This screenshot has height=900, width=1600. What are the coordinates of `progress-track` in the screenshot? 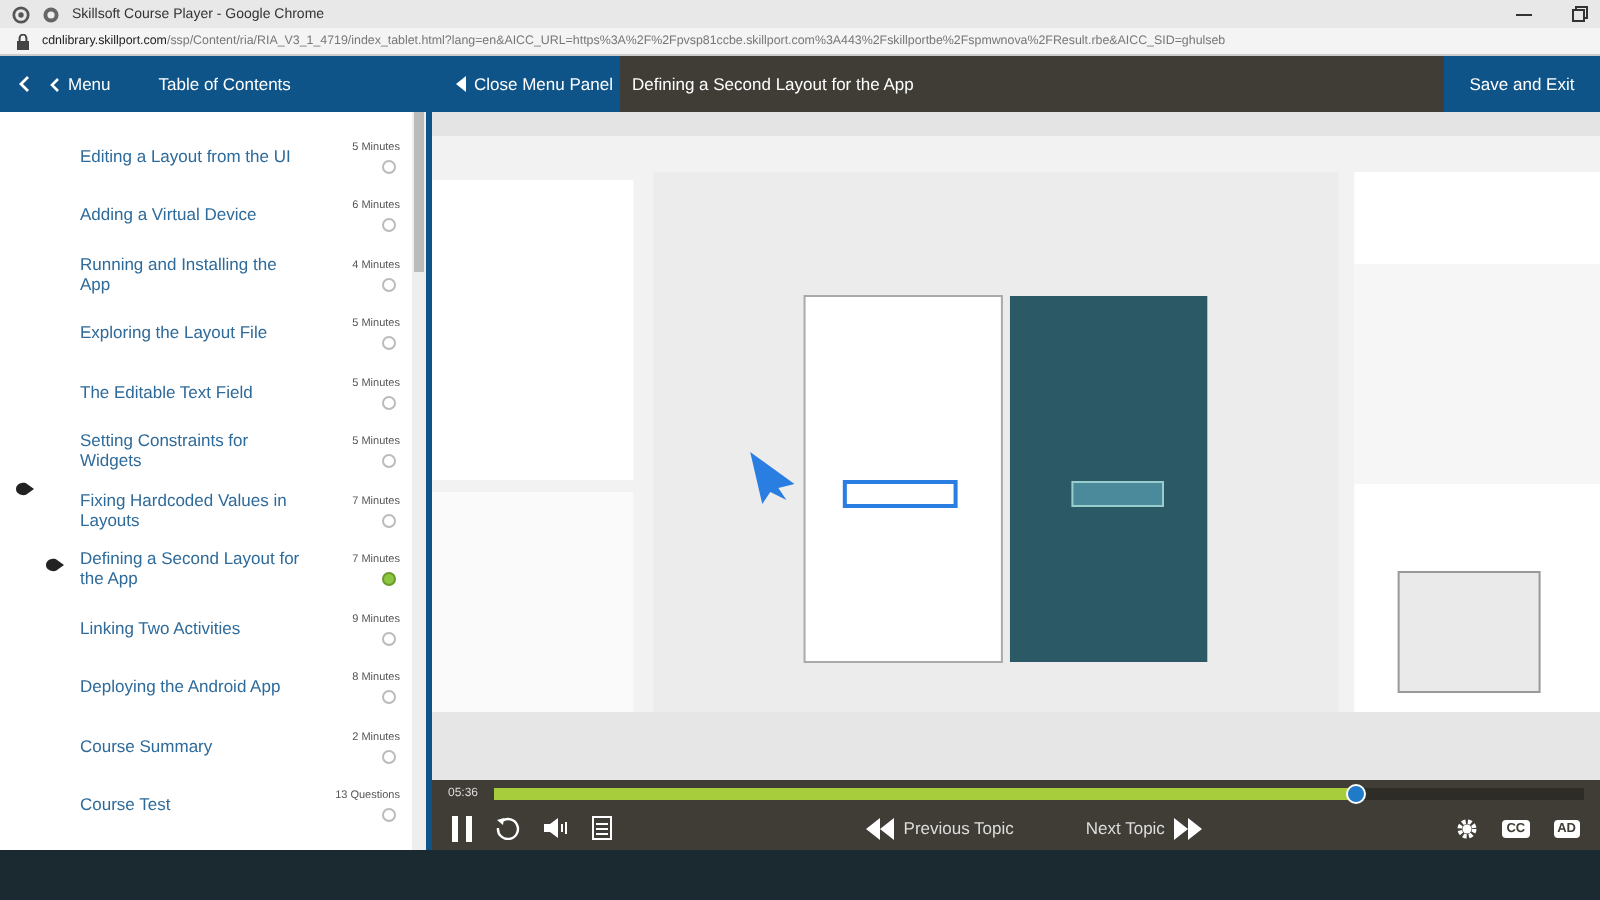 It's located at (1039, 793).